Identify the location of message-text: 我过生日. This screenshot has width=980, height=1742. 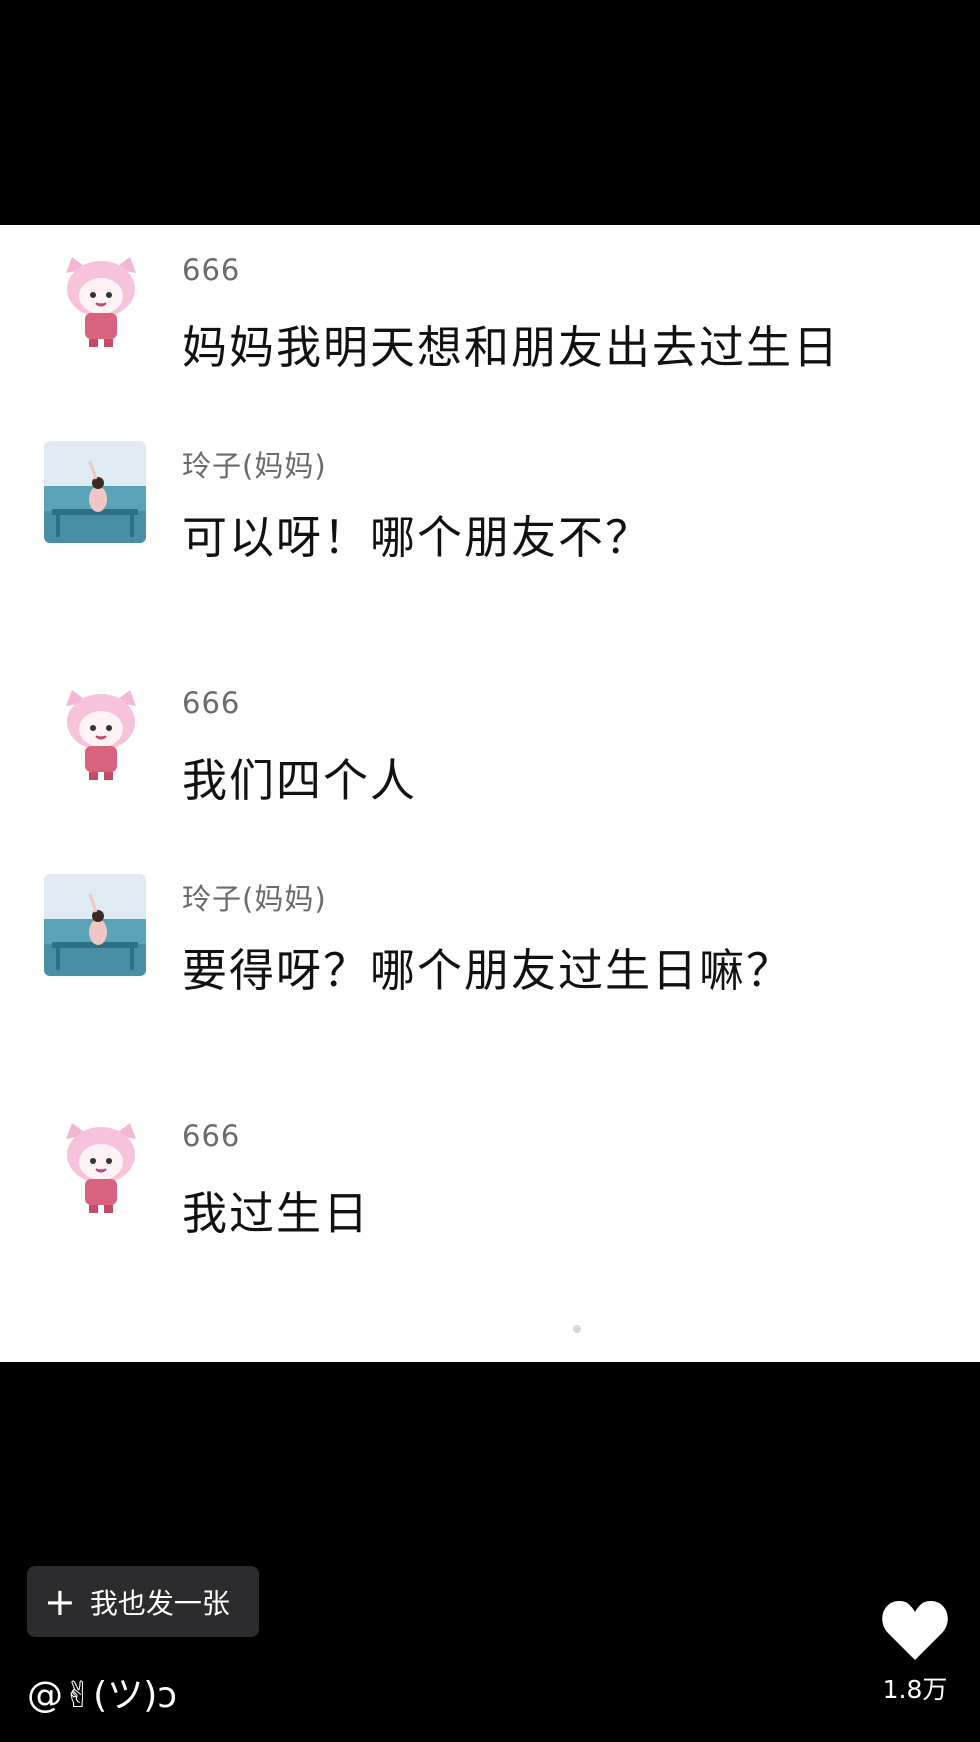
(276, 1213).